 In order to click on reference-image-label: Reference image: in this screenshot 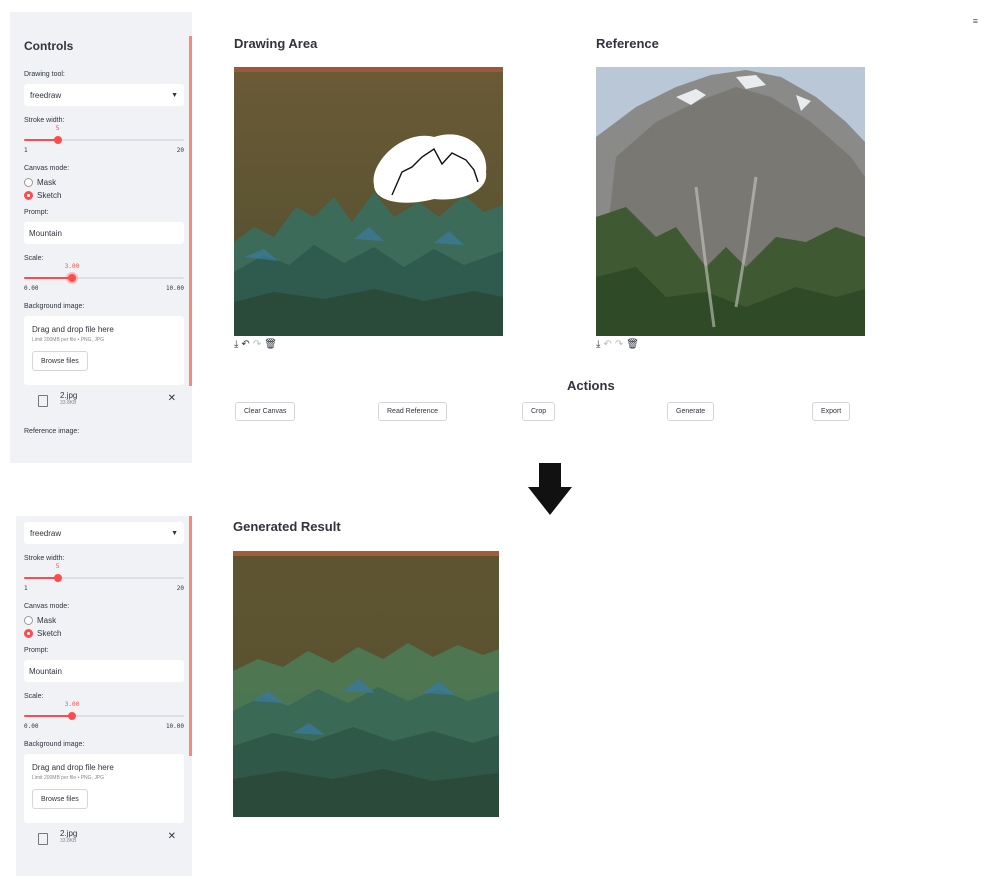, I will do `click(52, 431)`.